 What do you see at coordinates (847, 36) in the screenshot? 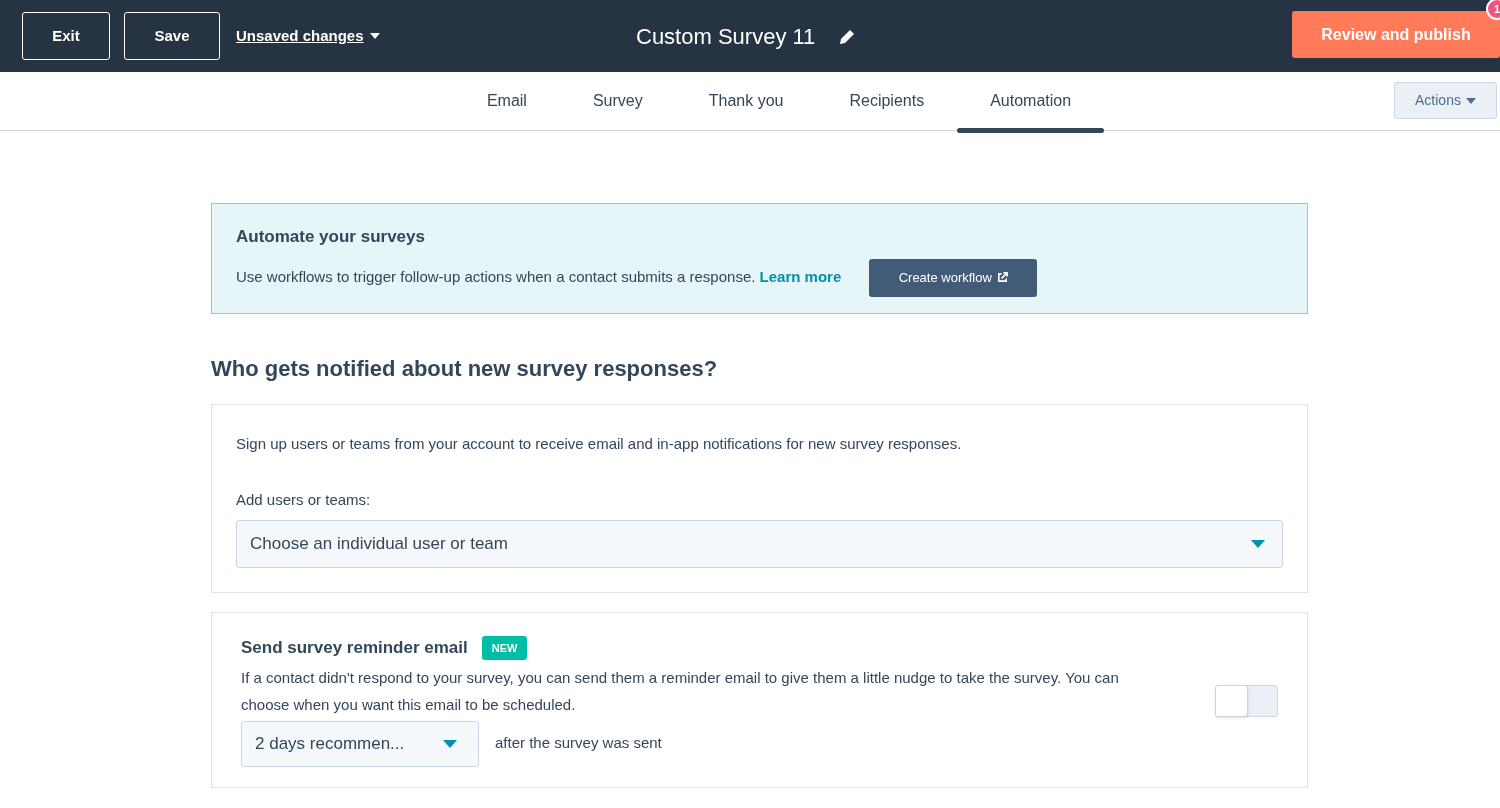
I see `pencil-icon` at bounding box center [847, 36].